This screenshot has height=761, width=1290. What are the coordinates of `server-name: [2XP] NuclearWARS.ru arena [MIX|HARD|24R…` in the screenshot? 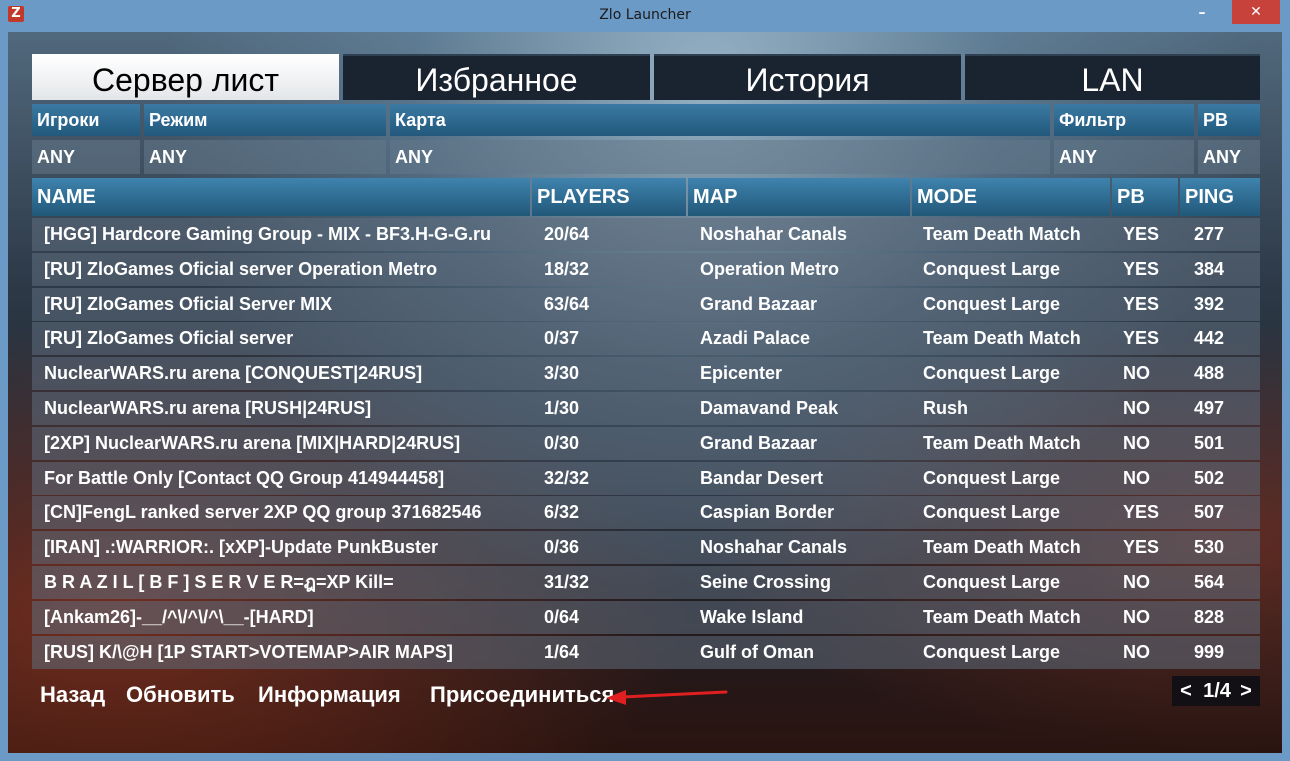 It's located at (252, 442).